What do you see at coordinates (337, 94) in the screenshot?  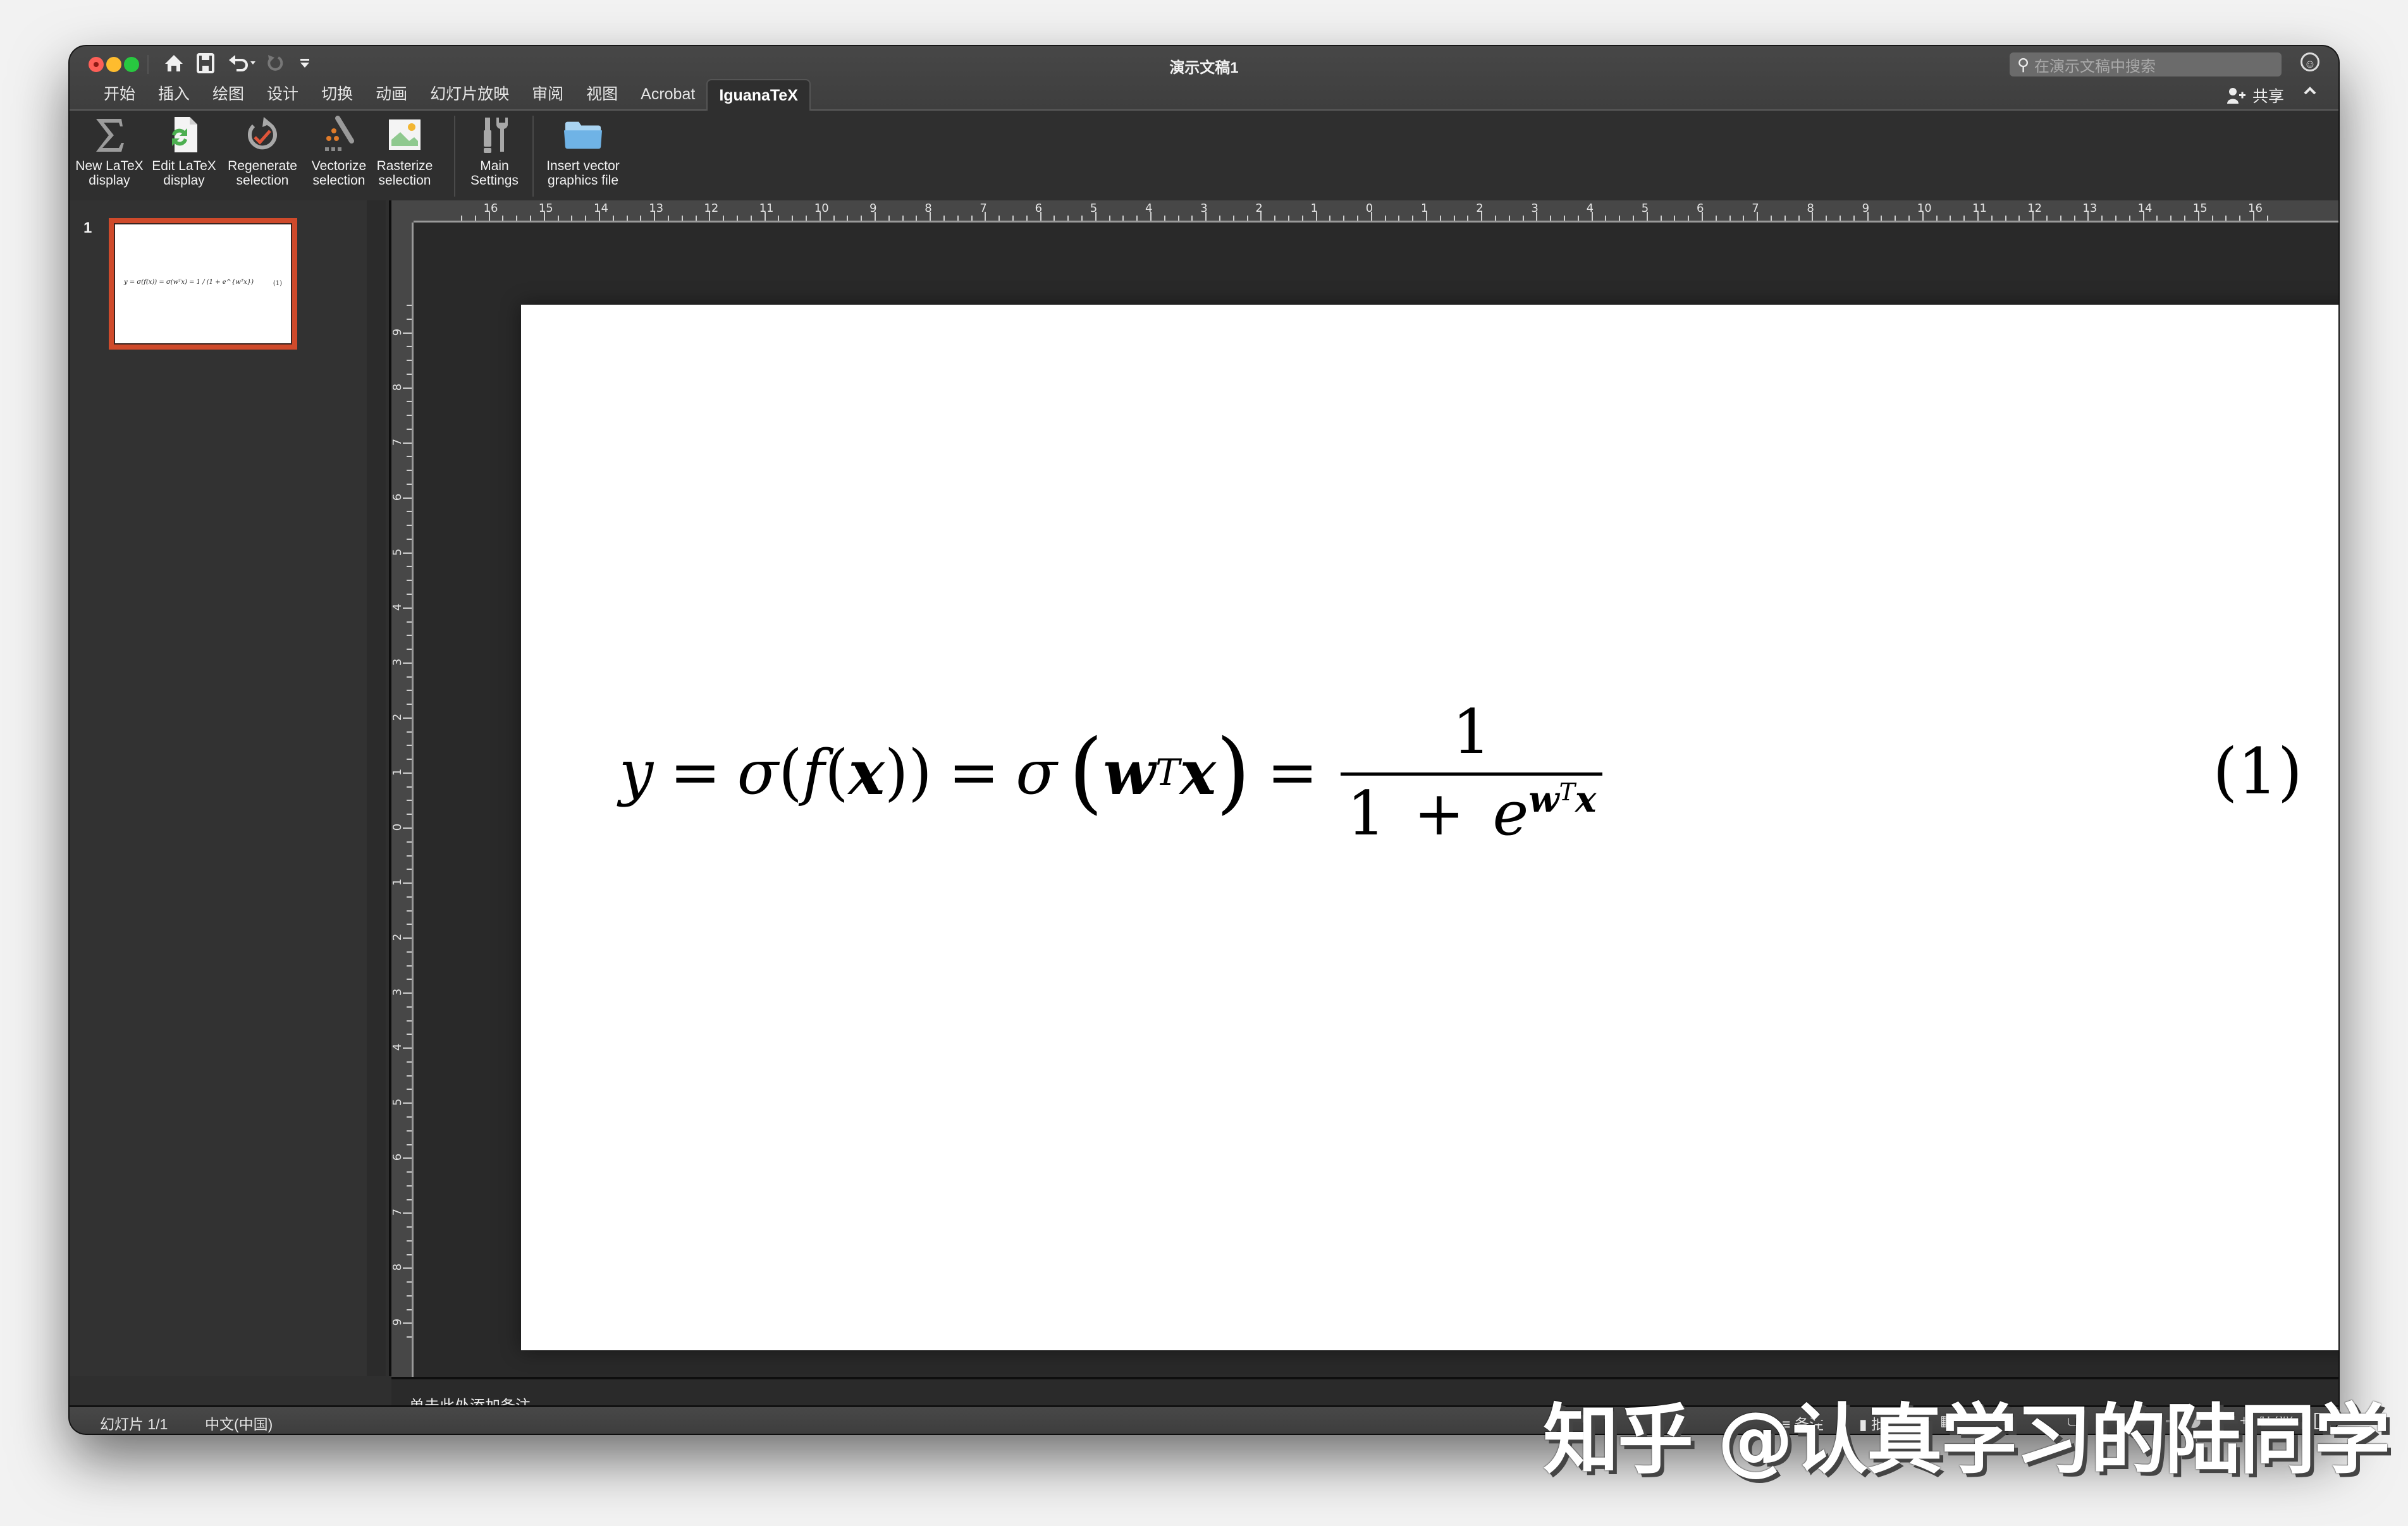 I see `tab-transitions: 切换` at bounding box center [337, 94].